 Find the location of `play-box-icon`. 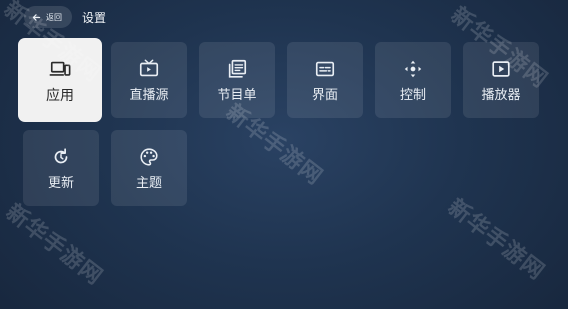

play-box-icon is located at coordinates (501, 68).